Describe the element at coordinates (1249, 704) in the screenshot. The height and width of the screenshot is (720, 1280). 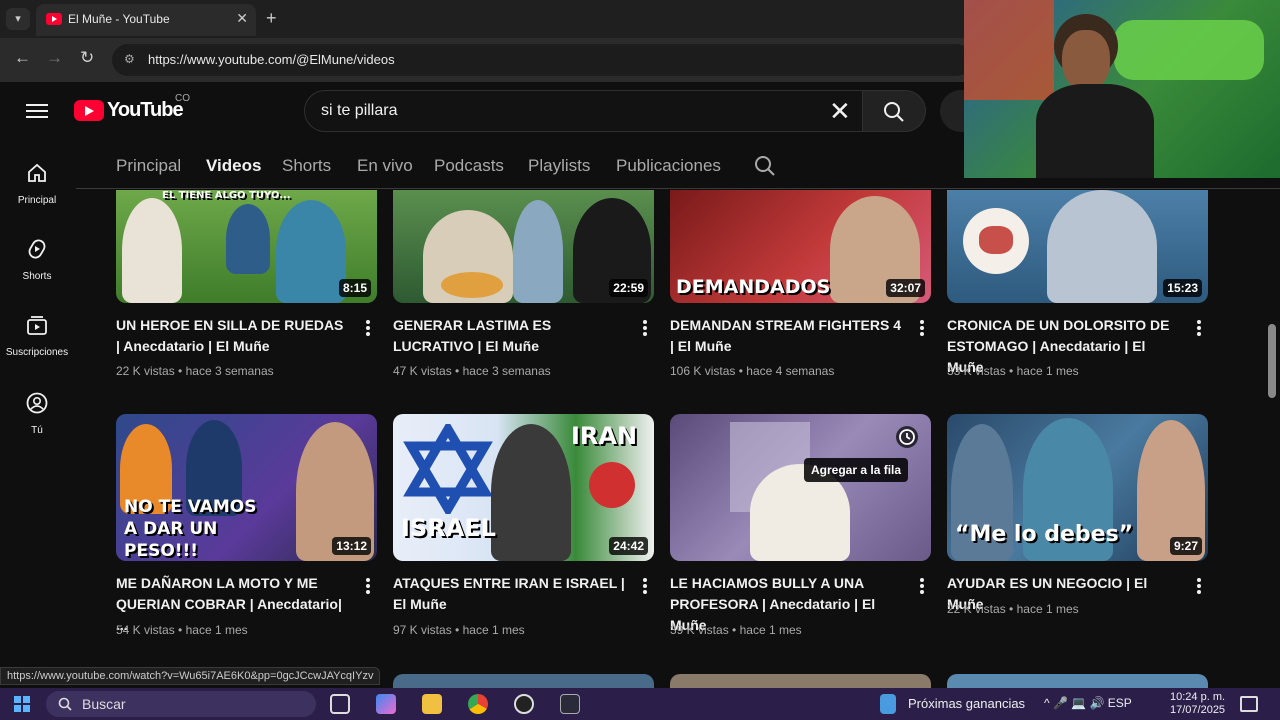
I see `notifications-icon` at that location.